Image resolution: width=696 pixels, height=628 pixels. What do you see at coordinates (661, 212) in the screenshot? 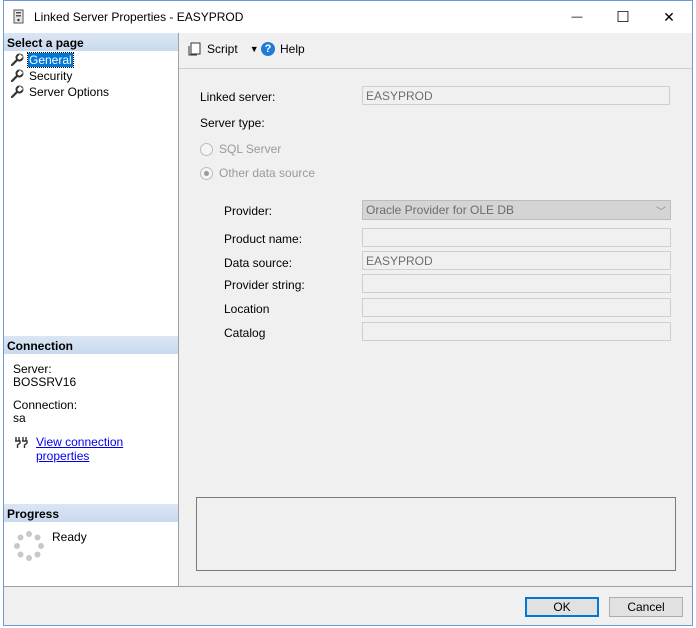
I see `chevron-down-icon: ﹀` at bounding box center [661, 212].